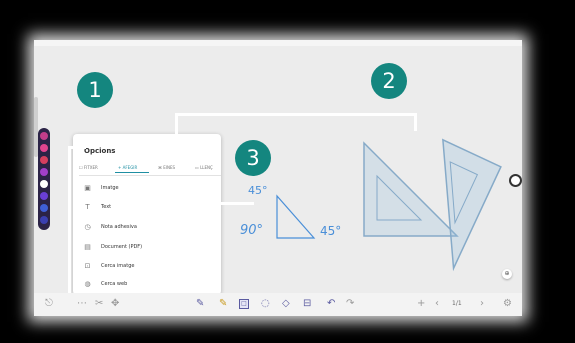  What do you see at coordinates (507, 304) in the screenshot?
I see `settings-icon: ⚙` at bounding box center [507, 304].